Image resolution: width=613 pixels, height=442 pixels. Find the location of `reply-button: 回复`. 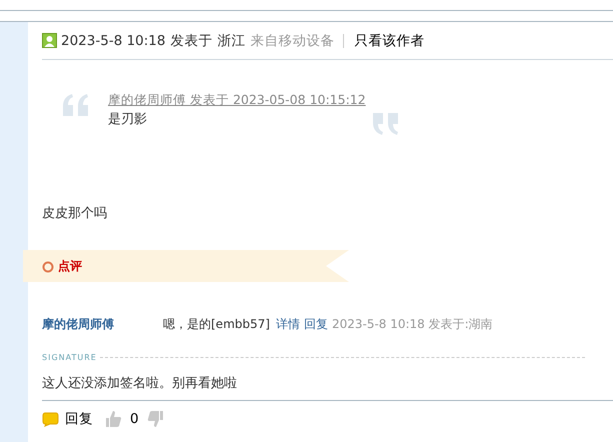

reply-button: 回复 is located at coordinates (79, 419).